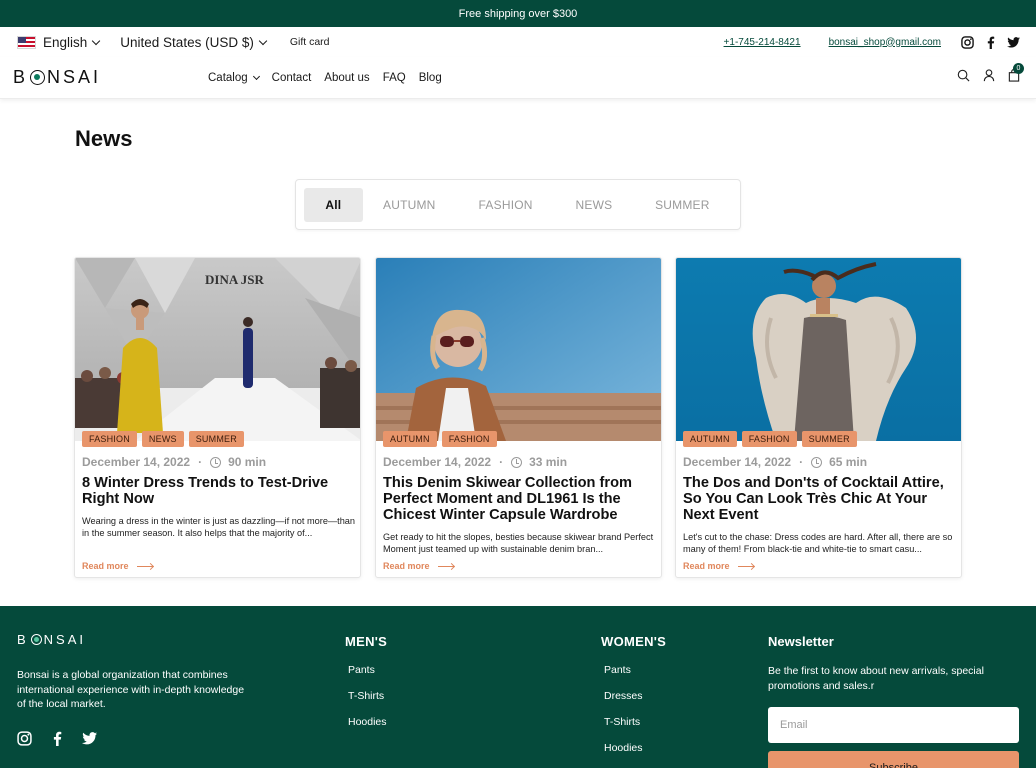 The image size is (1036, 768). I want to click on us-flag-icon, so click(26, 42).